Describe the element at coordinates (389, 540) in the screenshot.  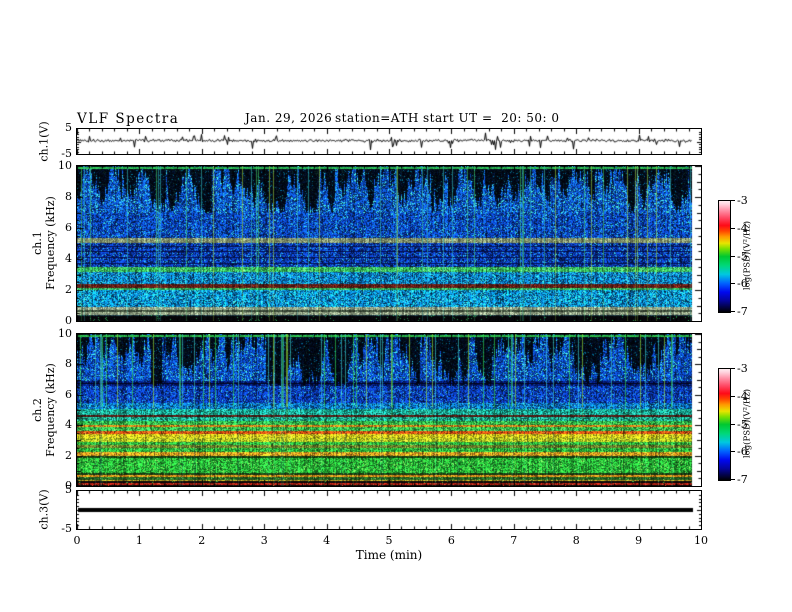
I see `x-tick-label: 5` at that location.